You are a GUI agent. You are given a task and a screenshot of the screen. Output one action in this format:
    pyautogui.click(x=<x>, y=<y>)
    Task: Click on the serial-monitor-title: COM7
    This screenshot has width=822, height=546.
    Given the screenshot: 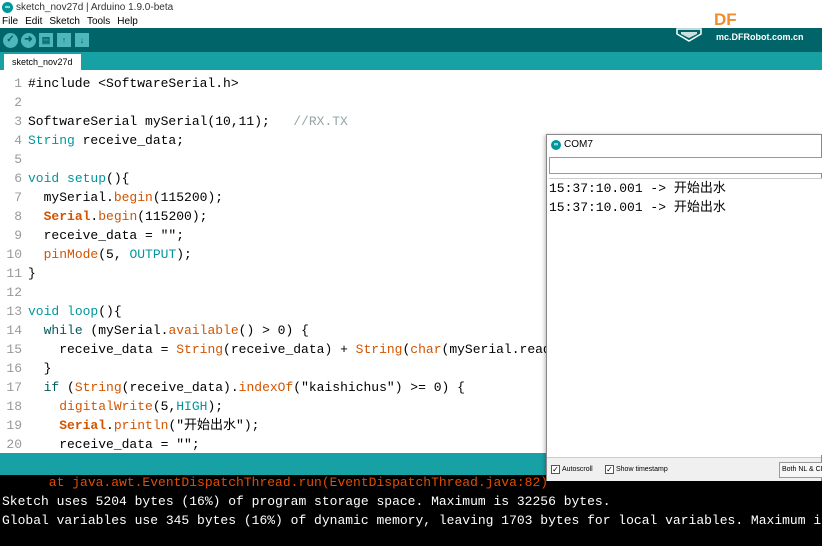 What is the action you would take?
    pyautogui.click(x=578, y=144)
    